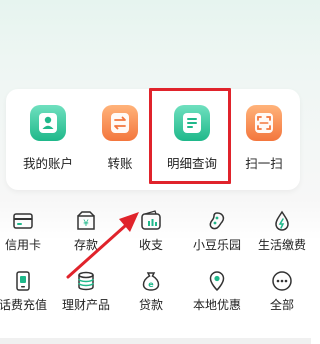 This screenshot has width=320, height=344. I want to click on local-deals-button: 本地优惠, so click(217, 295).